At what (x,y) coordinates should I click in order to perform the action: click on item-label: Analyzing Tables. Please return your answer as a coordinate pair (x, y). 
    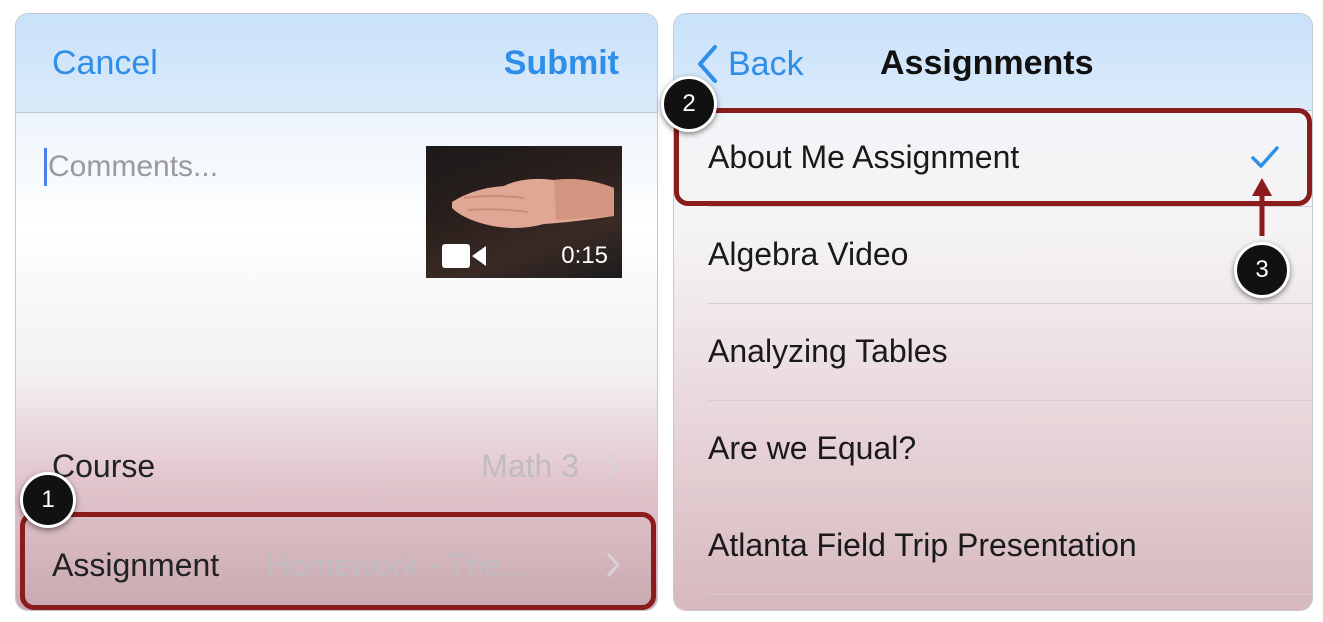
    Looking at the image, I should click on (828, 351).